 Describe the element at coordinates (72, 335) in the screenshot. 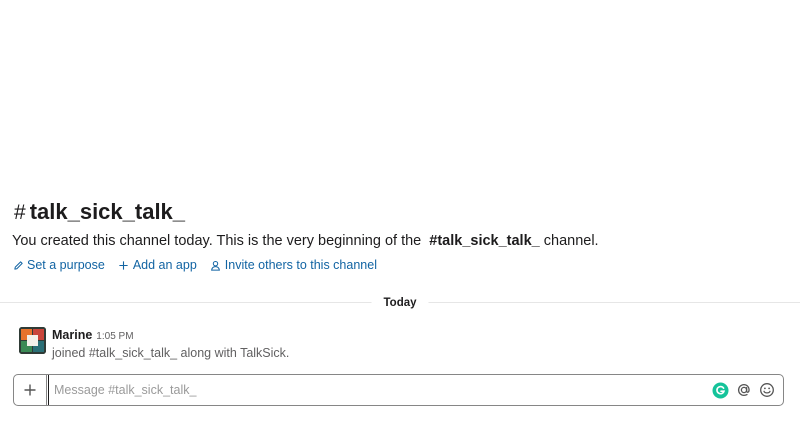

I see `message-sender: Marine` at that location.